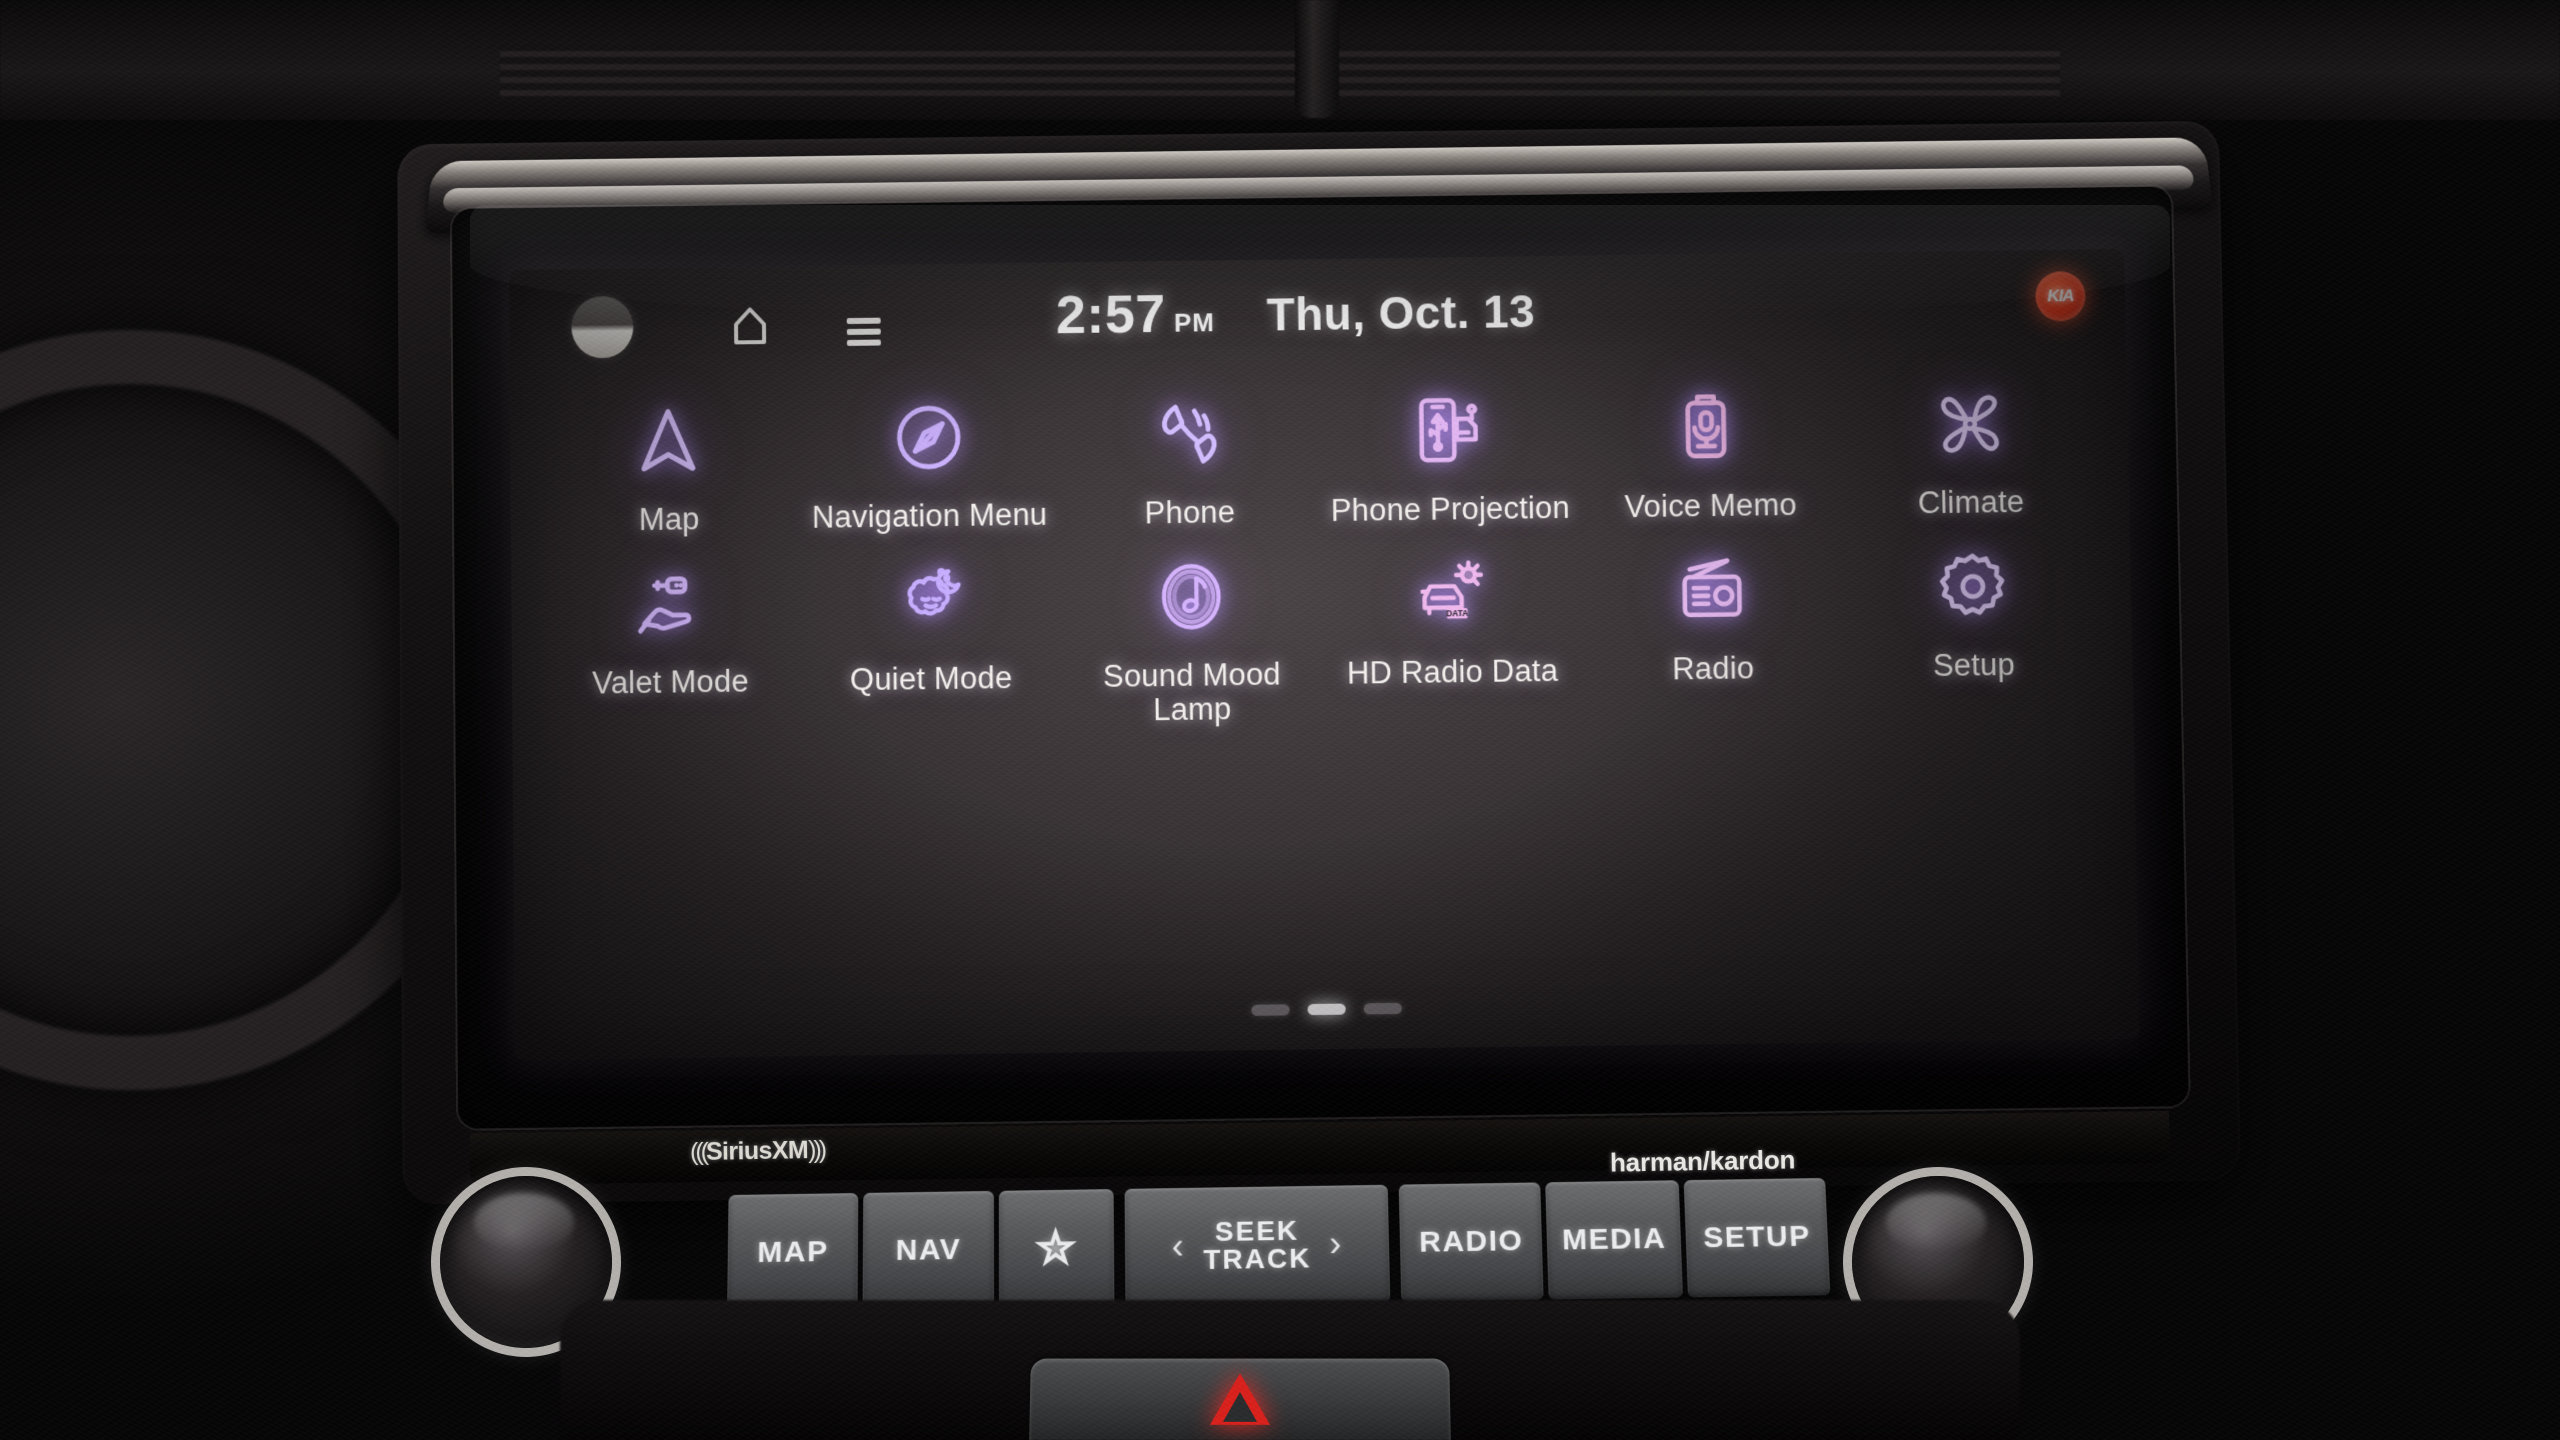 The image size is (2560, 1440). I want to click on app-label: Phone, so click(1190, 512).